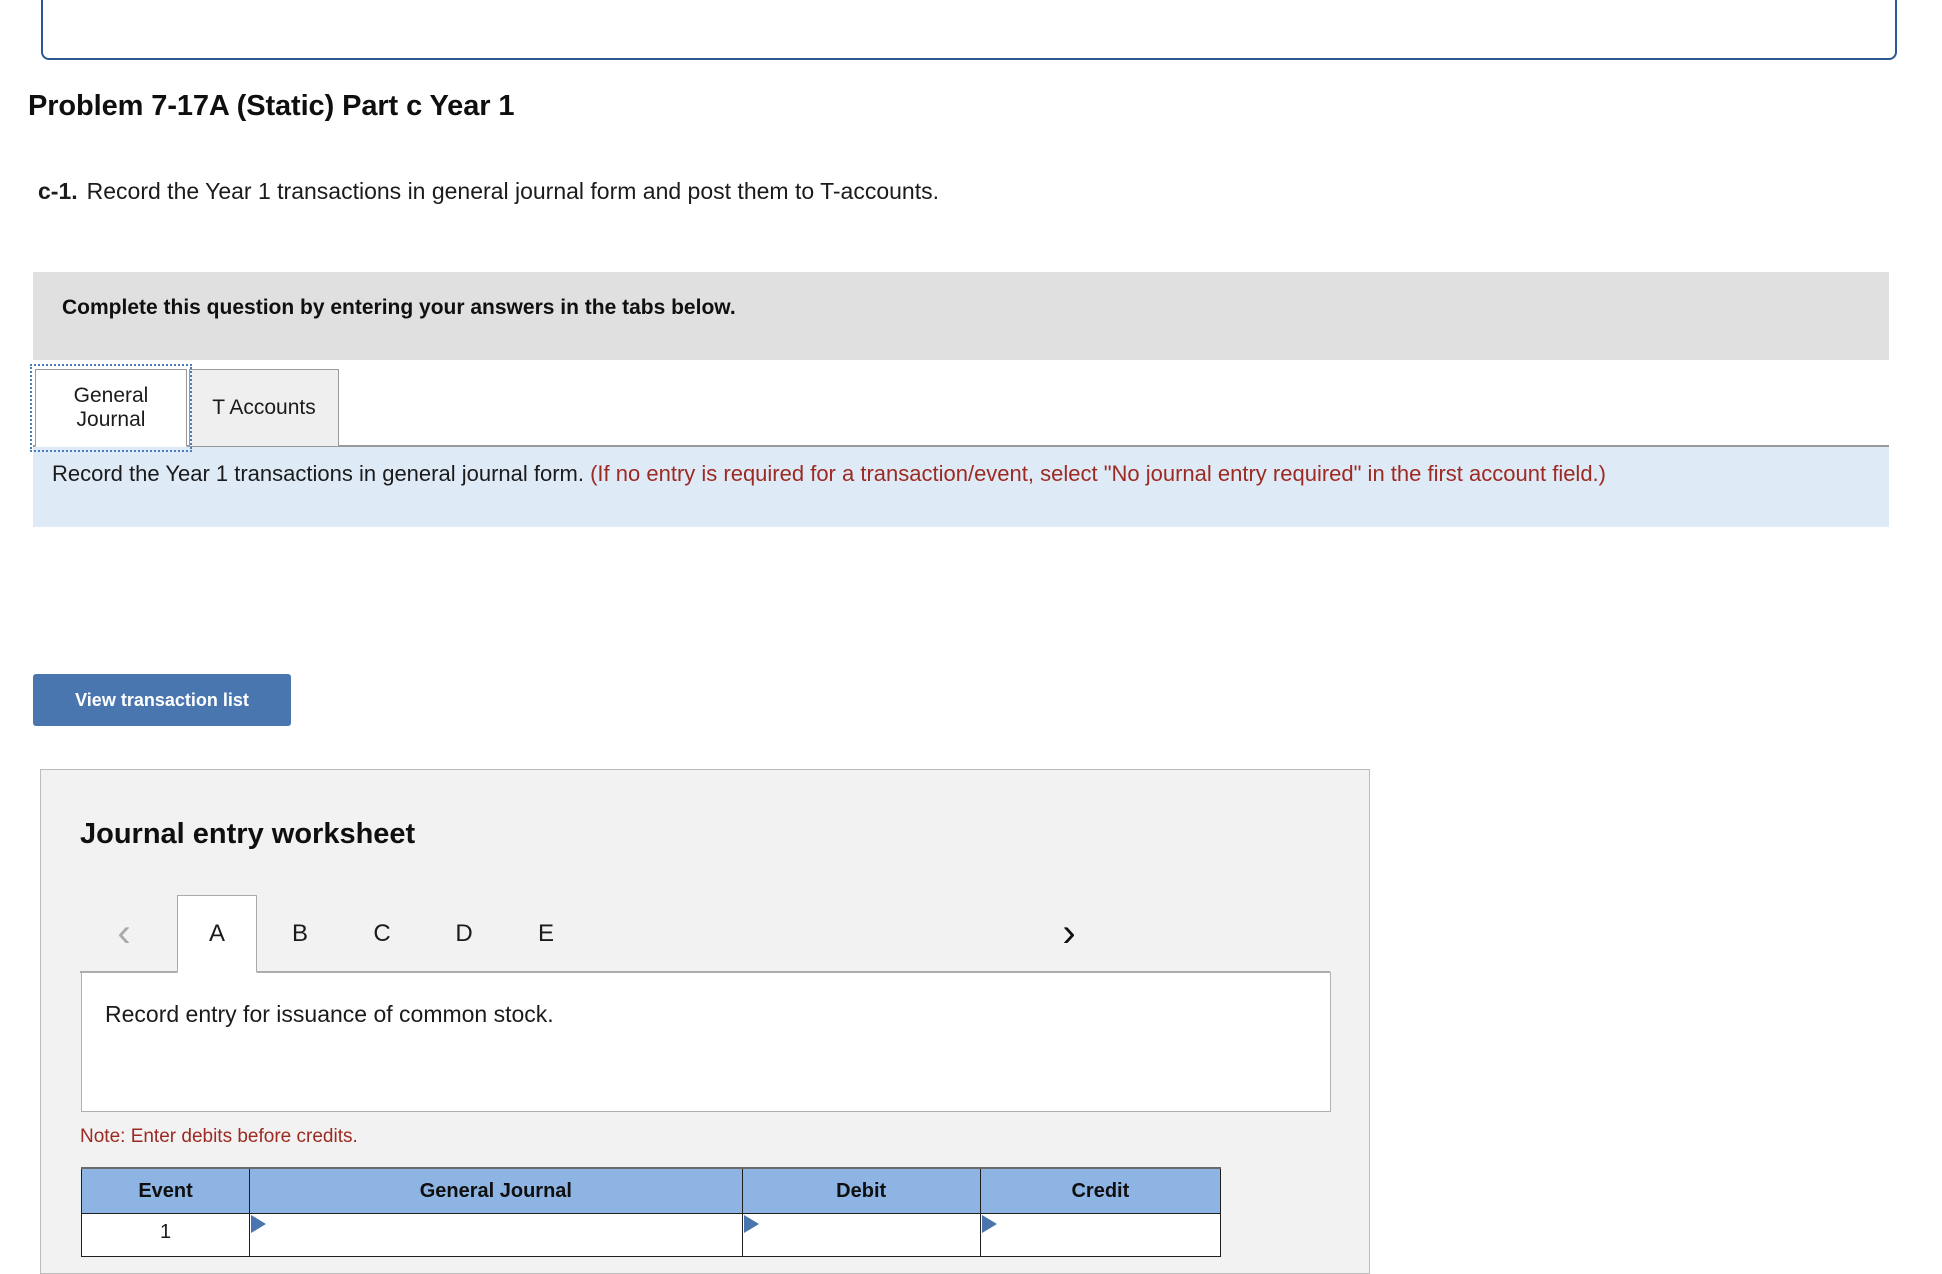  What do you see at coordinates (464, 934) in the screenshot?
I see `worksheet-subtab-d: D` at bounding box center [464, 934].